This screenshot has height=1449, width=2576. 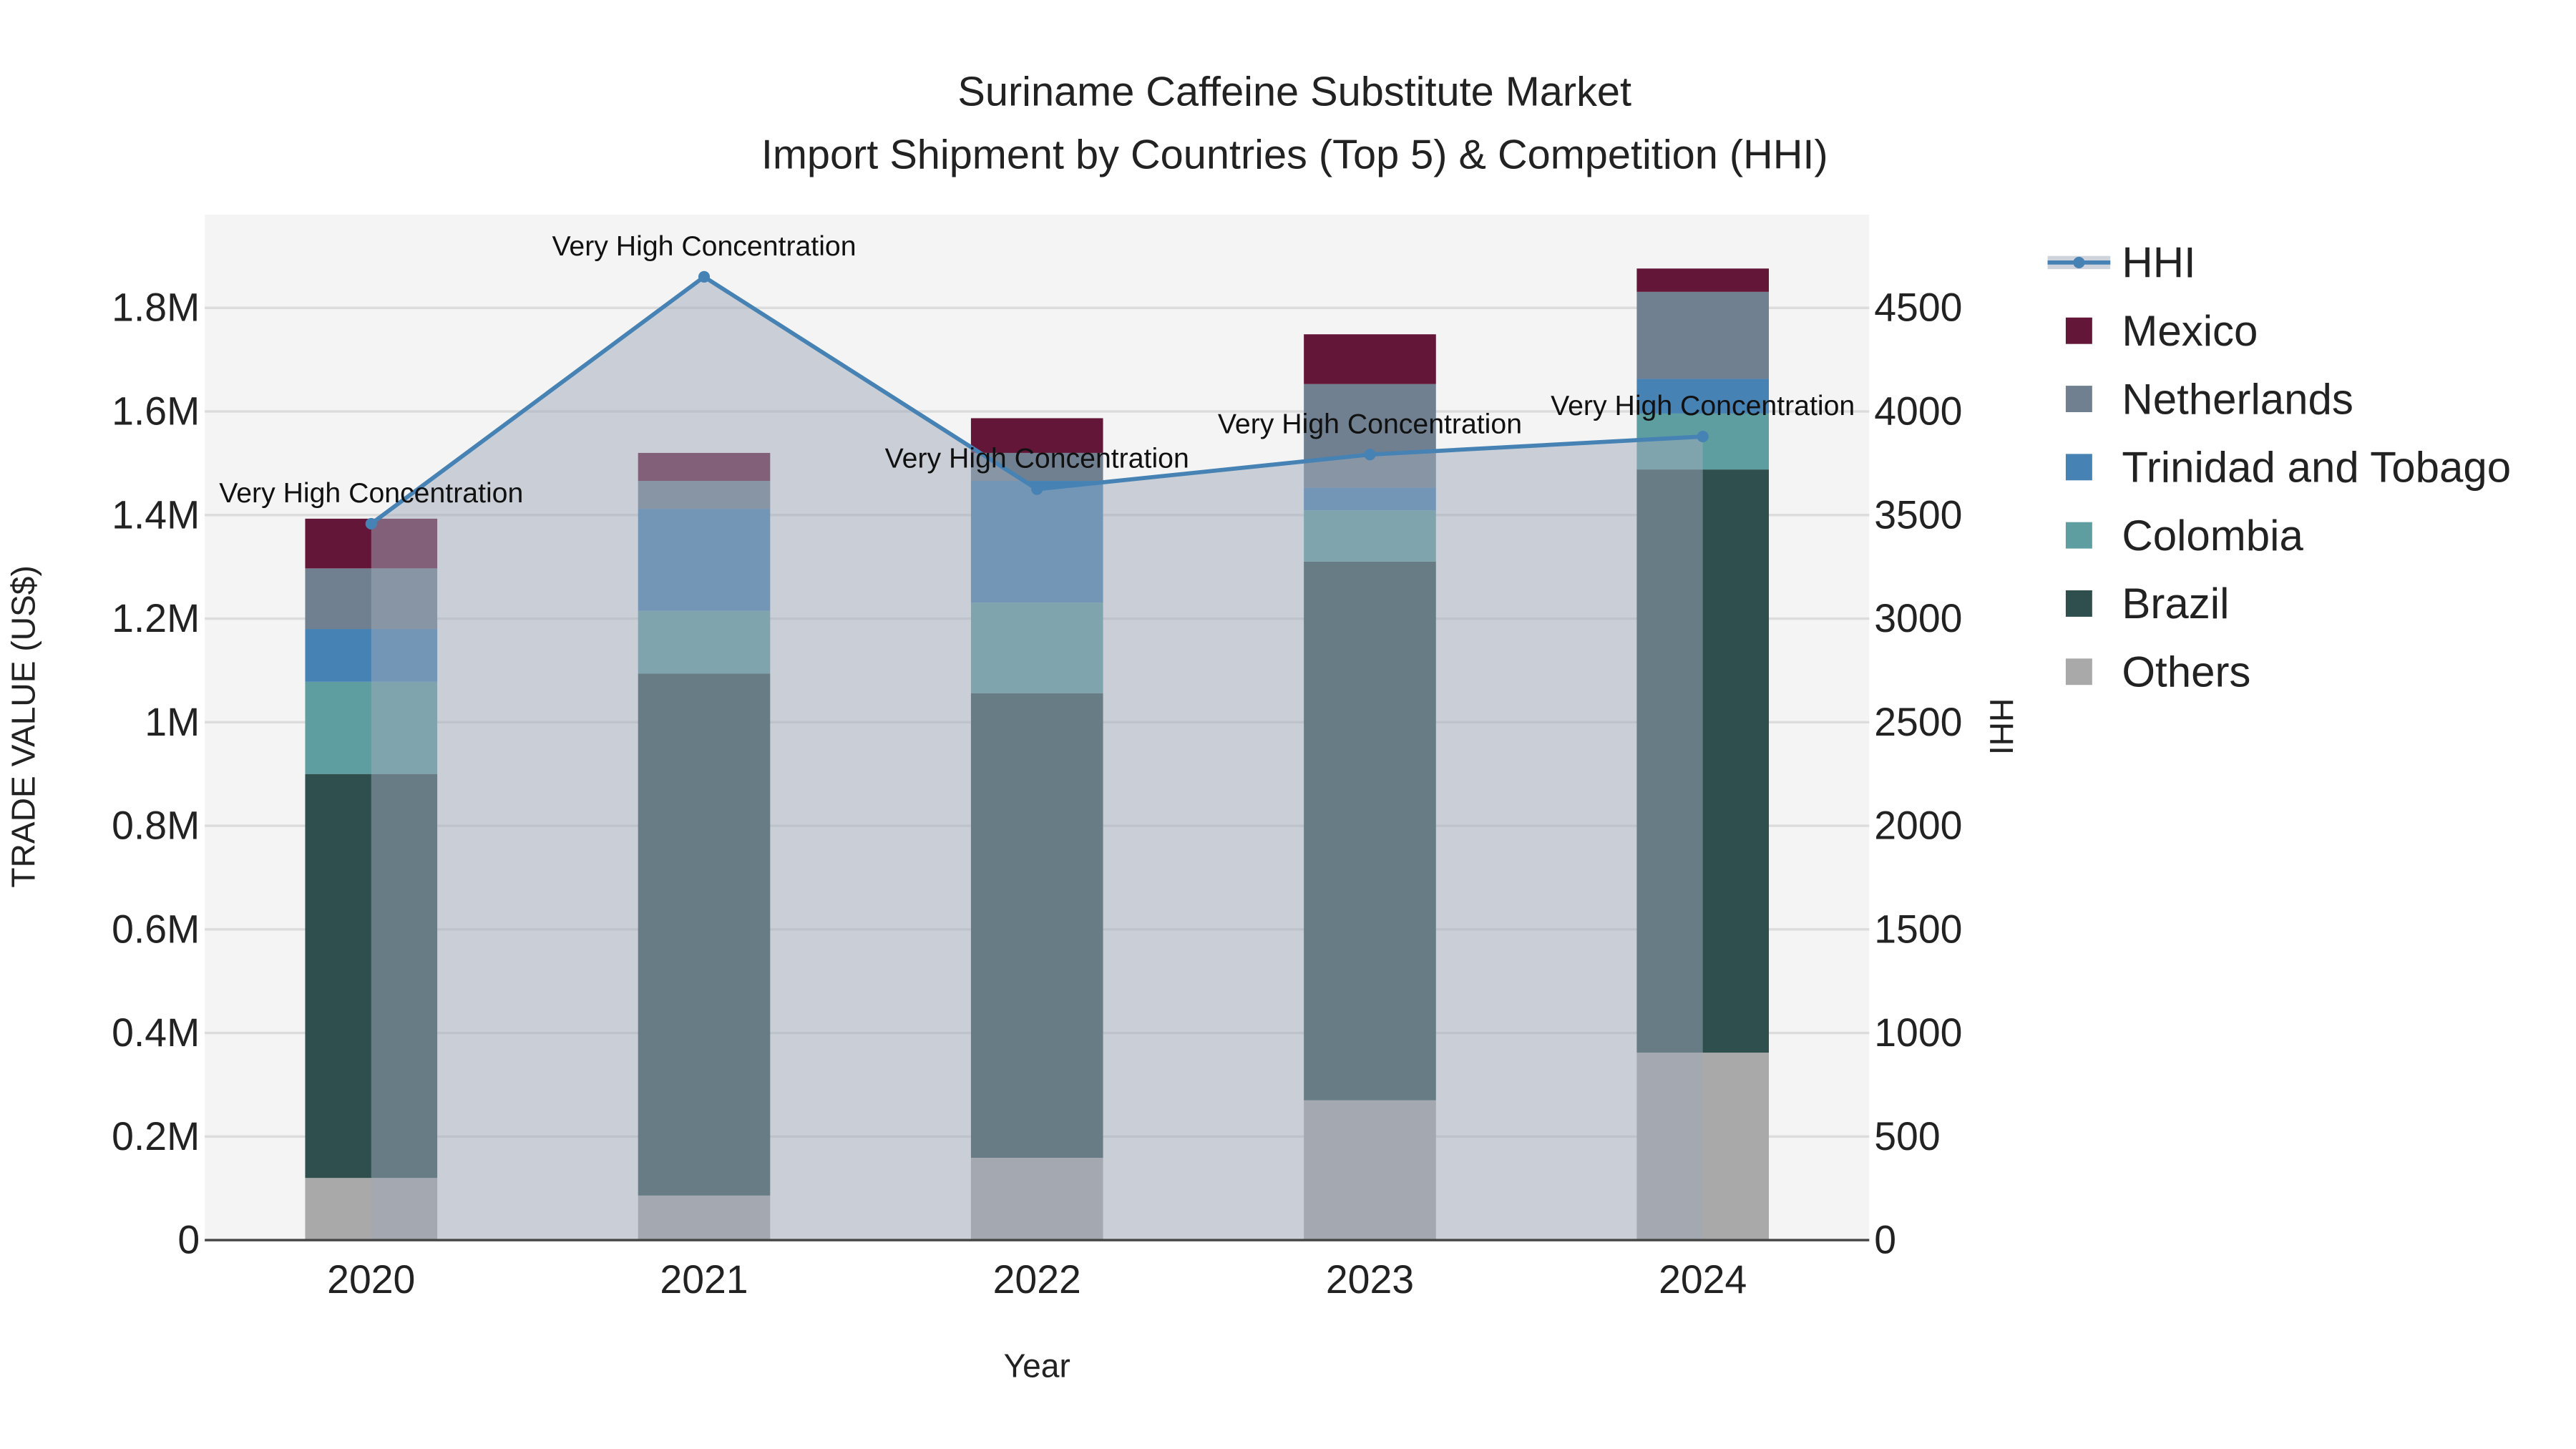 What do you see at coordinates (1703, 1279) in the screenshot?
I see `x-tick-label: 2024` at bounding box center [1703, 1279].